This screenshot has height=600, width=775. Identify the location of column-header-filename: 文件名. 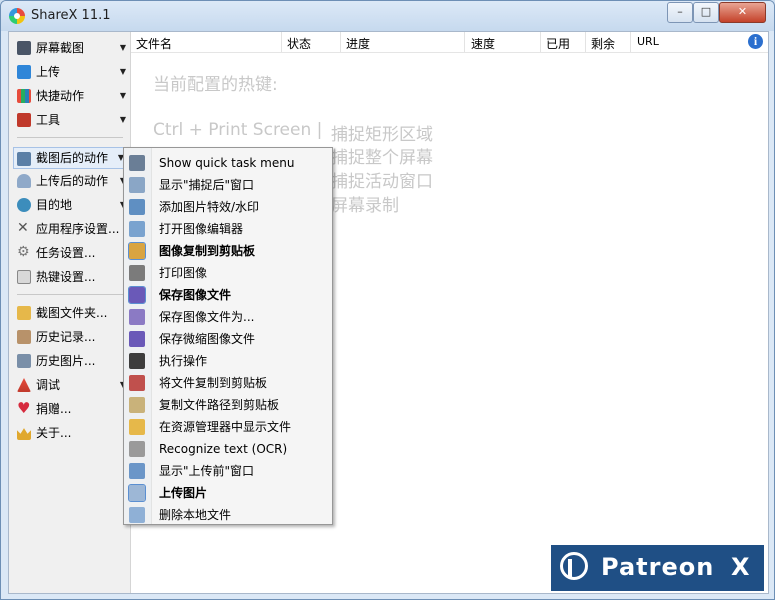
(154, 43).